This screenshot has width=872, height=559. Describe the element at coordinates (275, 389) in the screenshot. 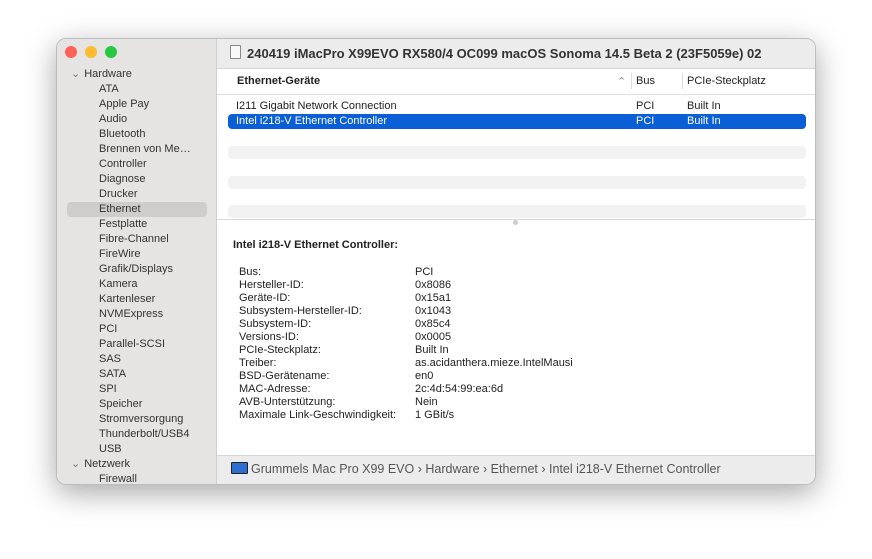

I see `field-label: MAC-Adresse:` at that location.